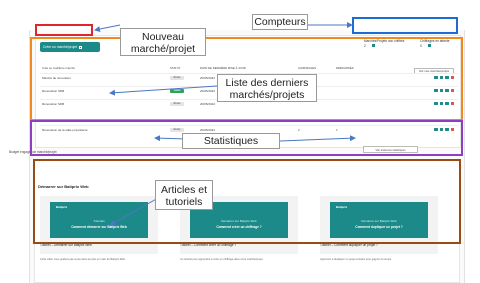  Describe the element at coordinates (405, 25) in the screenshot. I see `annotation-box-counters` at that location.